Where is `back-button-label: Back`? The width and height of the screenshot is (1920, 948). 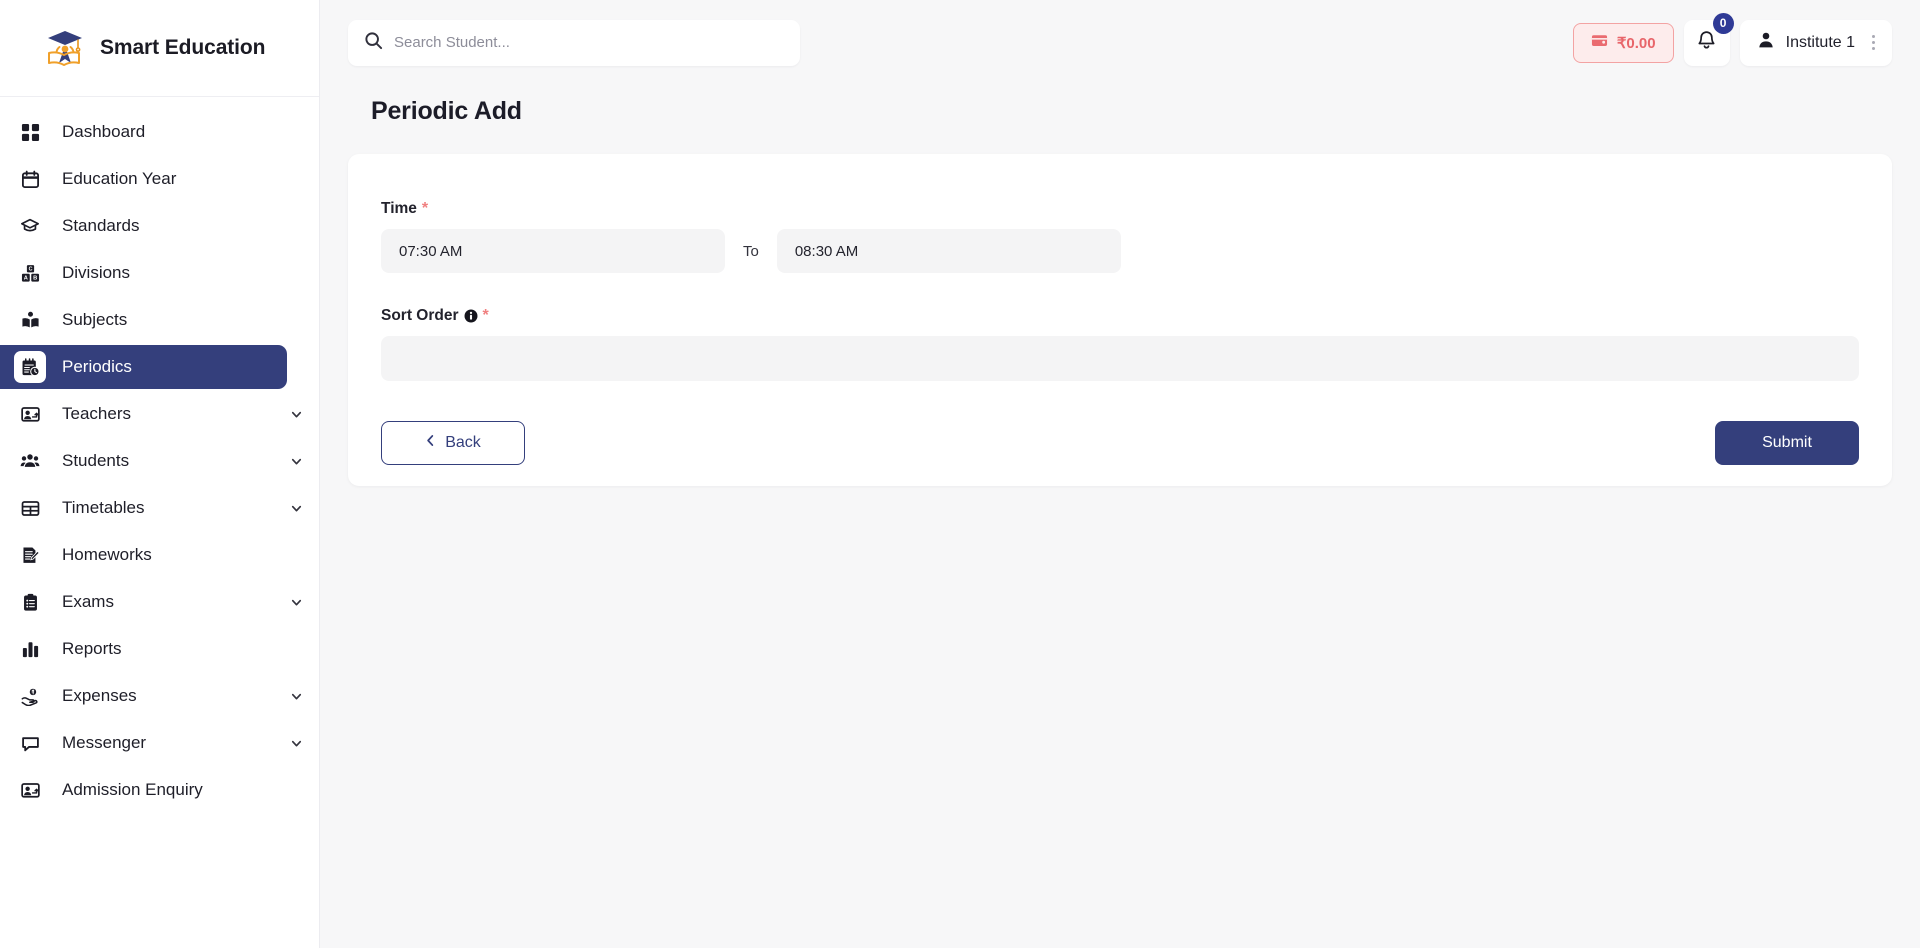 back-button-label: Back is located at coordinates (463, 442).